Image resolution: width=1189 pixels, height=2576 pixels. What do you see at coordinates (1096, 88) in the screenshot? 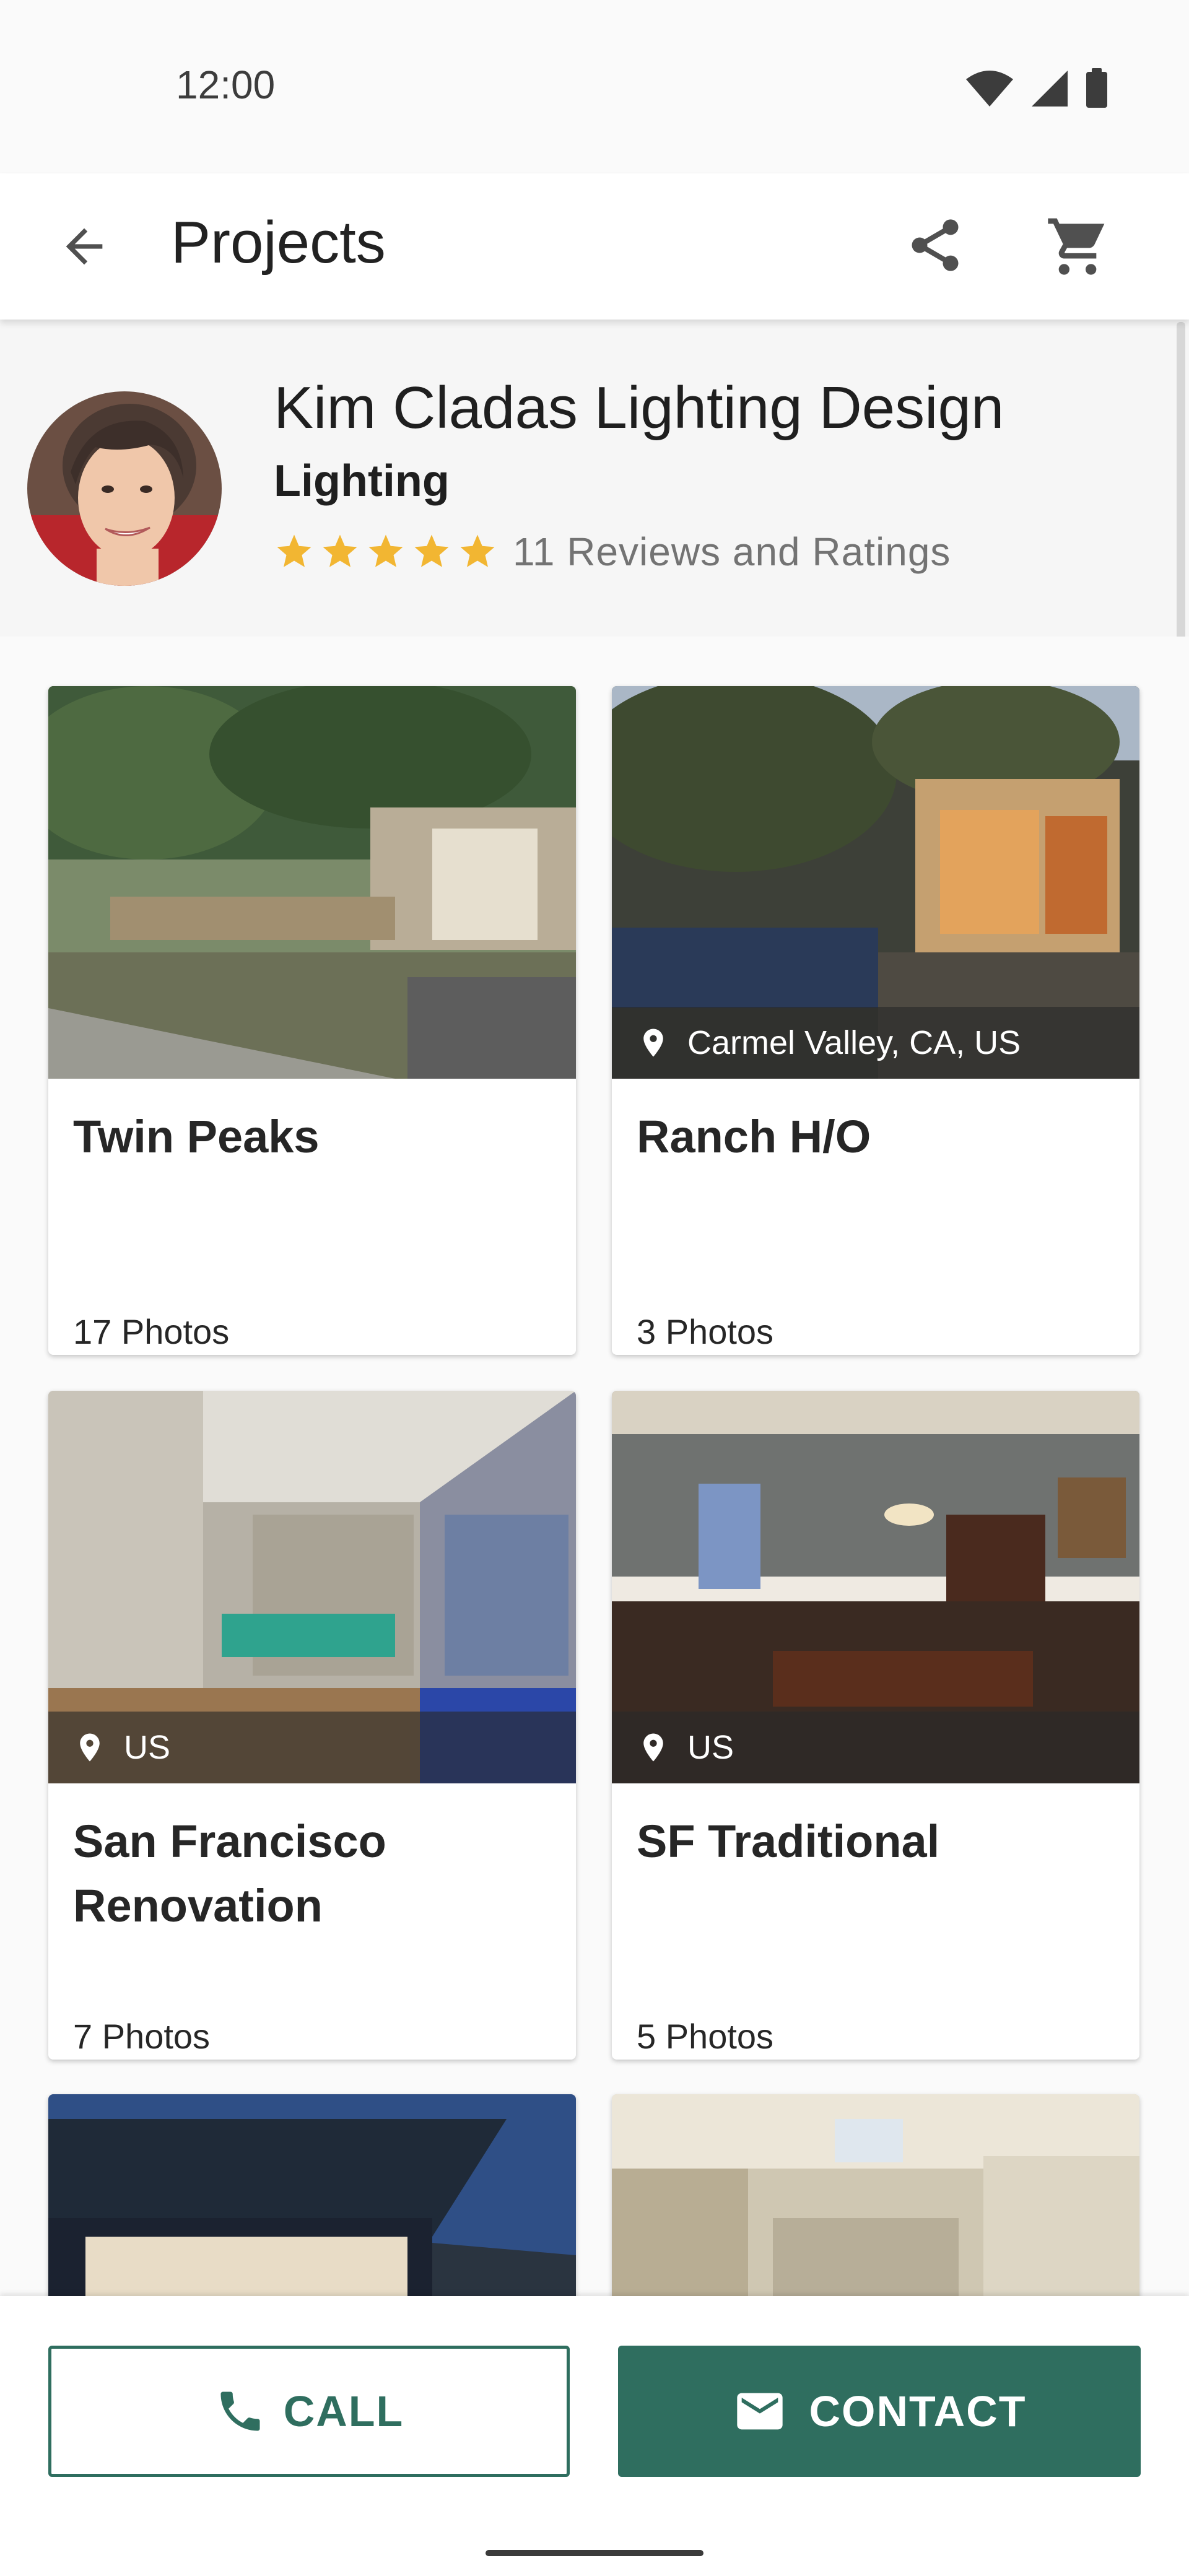
I see `battery-icon` at bounding box center [1096, 88].